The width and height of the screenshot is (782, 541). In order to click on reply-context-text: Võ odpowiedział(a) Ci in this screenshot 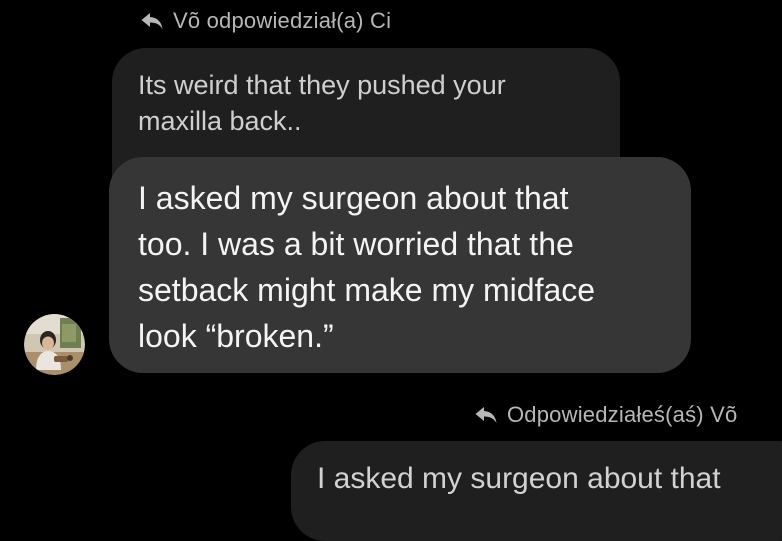, I will do `click(282, 20)`.